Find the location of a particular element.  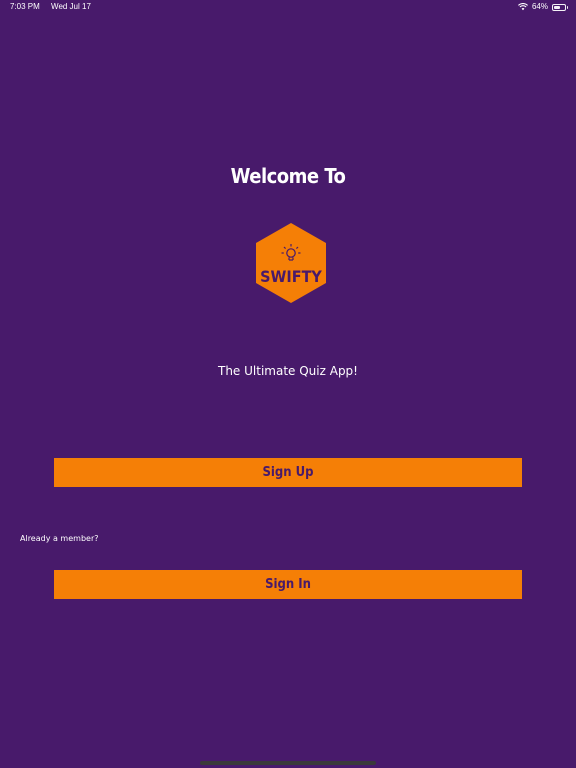

status-date: Wed Jul 17 is located at coordinates (71, 6).